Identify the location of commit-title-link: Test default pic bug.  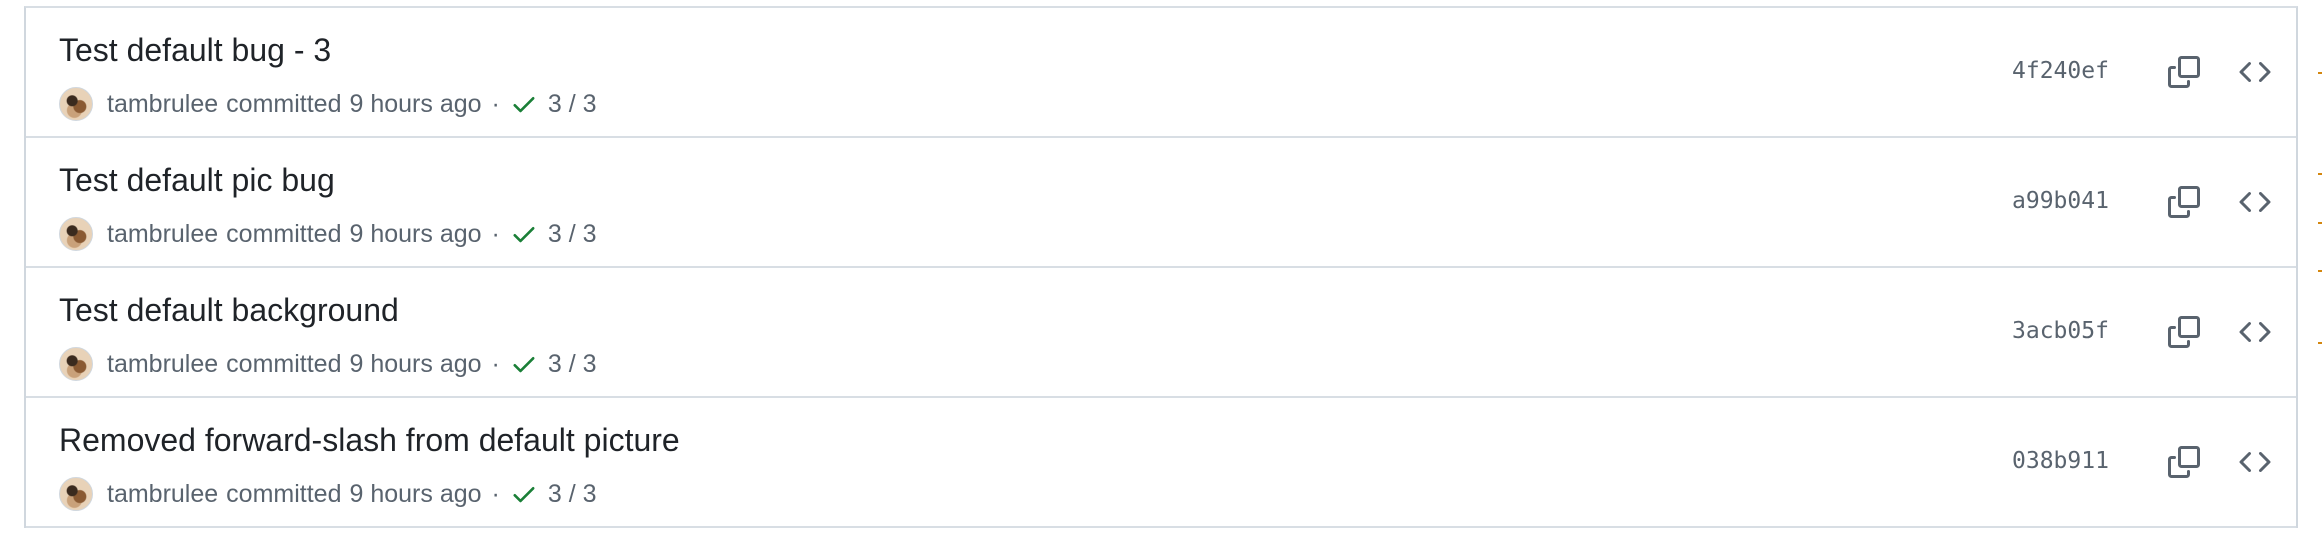
(197, 180).